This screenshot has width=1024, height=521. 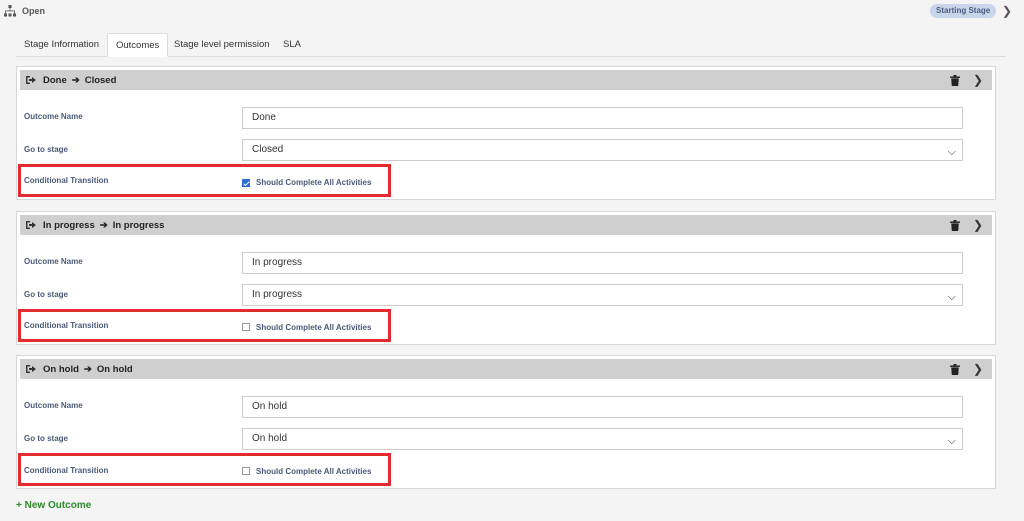 What do you see at coordinates (506, 80) in the screenshot?
I see `outcome-header: Done ➔ Closed ❯` at bounding box center [506, 80].